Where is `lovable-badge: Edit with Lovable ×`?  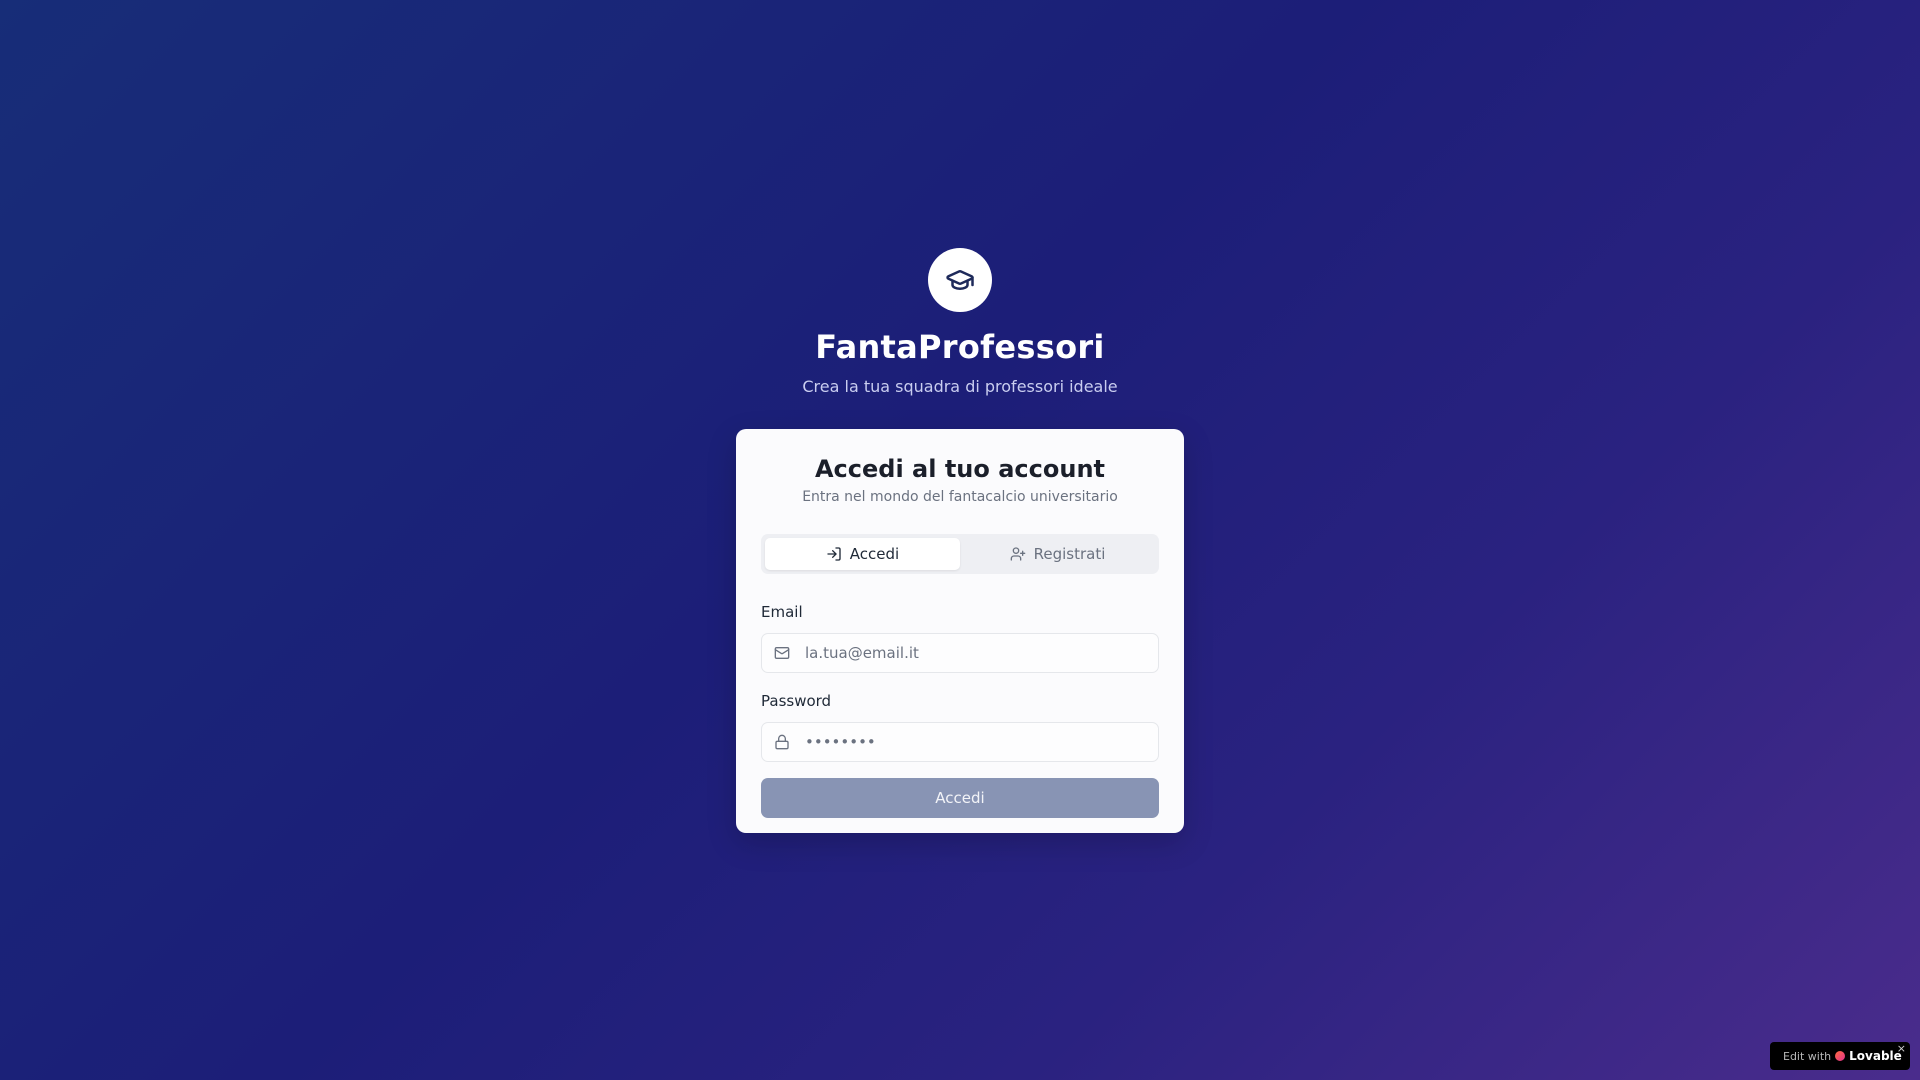 lovable-badge: Edit with Lovable × is located at coordinates (1840, 1056).